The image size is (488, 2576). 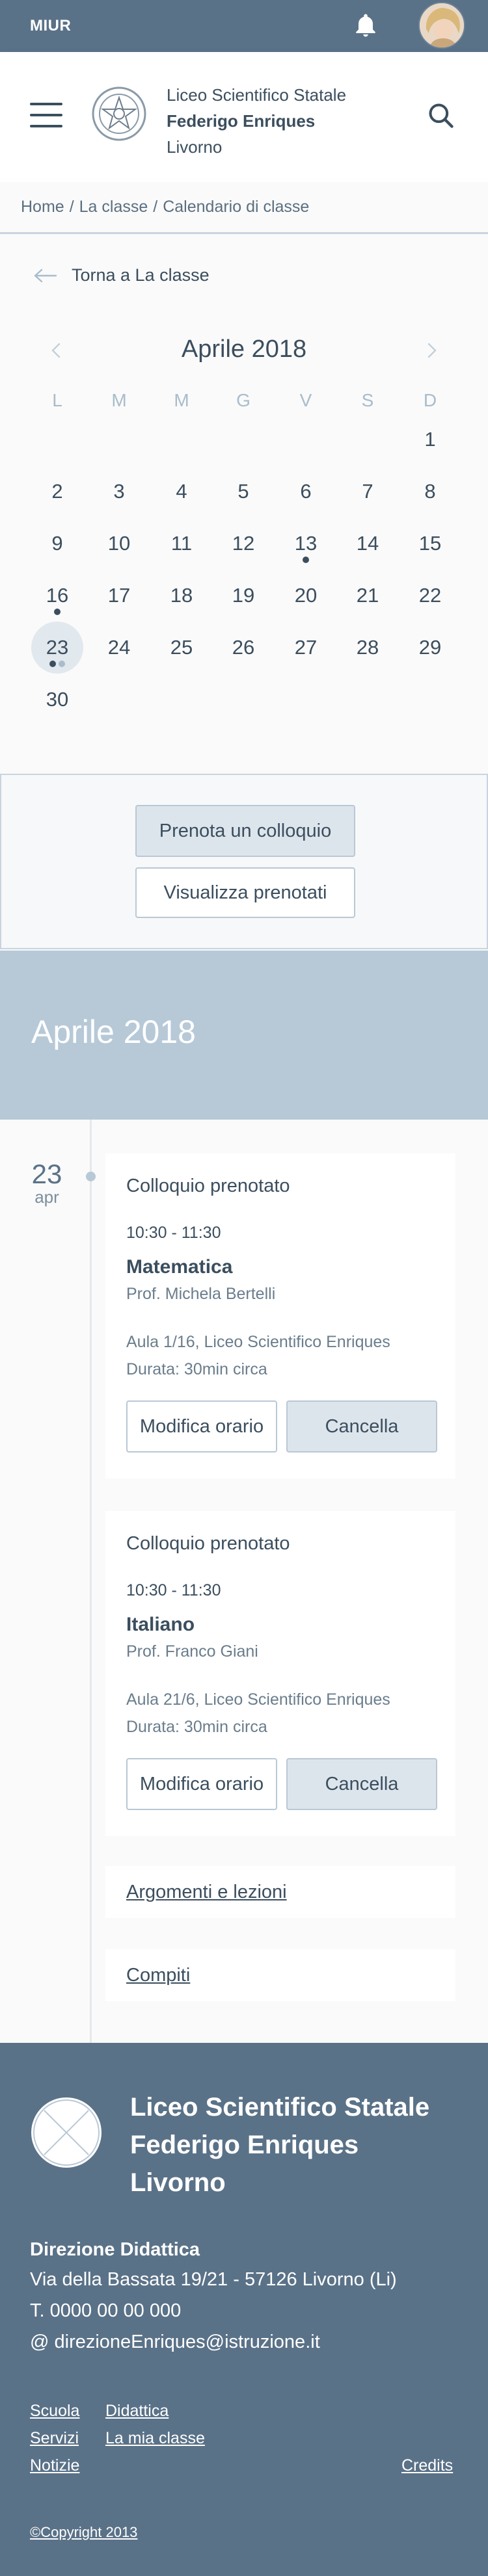 I want to click on calendar-day: 20, so click(x=306, y=596).